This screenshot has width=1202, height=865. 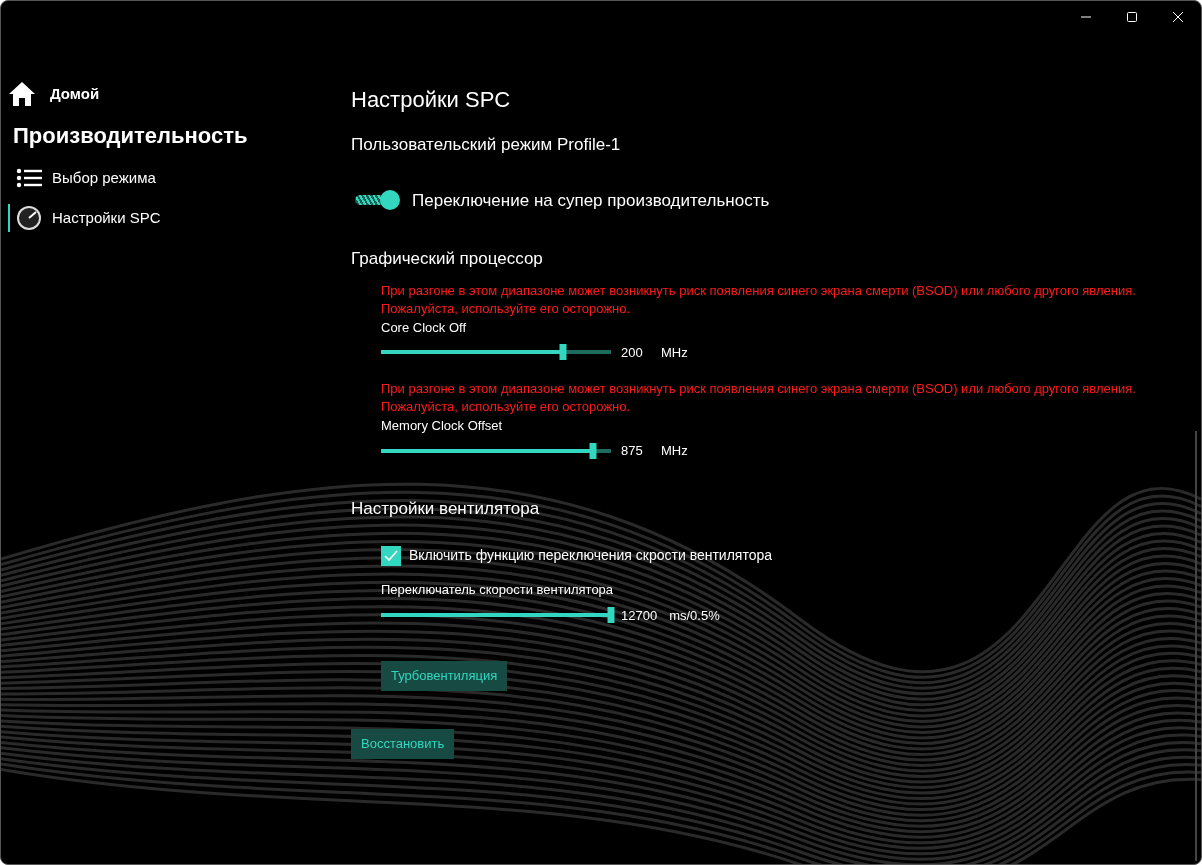 I want to click on gauge-icon, so click(x=29, y=218).